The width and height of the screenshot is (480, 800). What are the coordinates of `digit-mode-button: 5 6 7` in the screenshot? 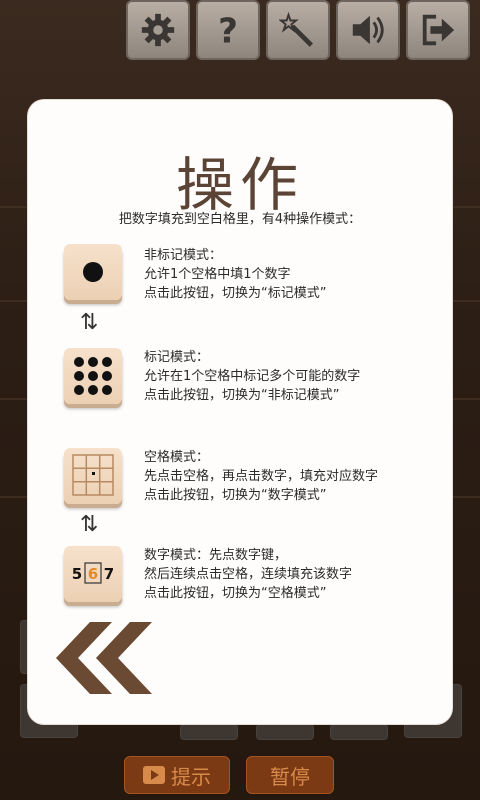 It's located at (93, 574).